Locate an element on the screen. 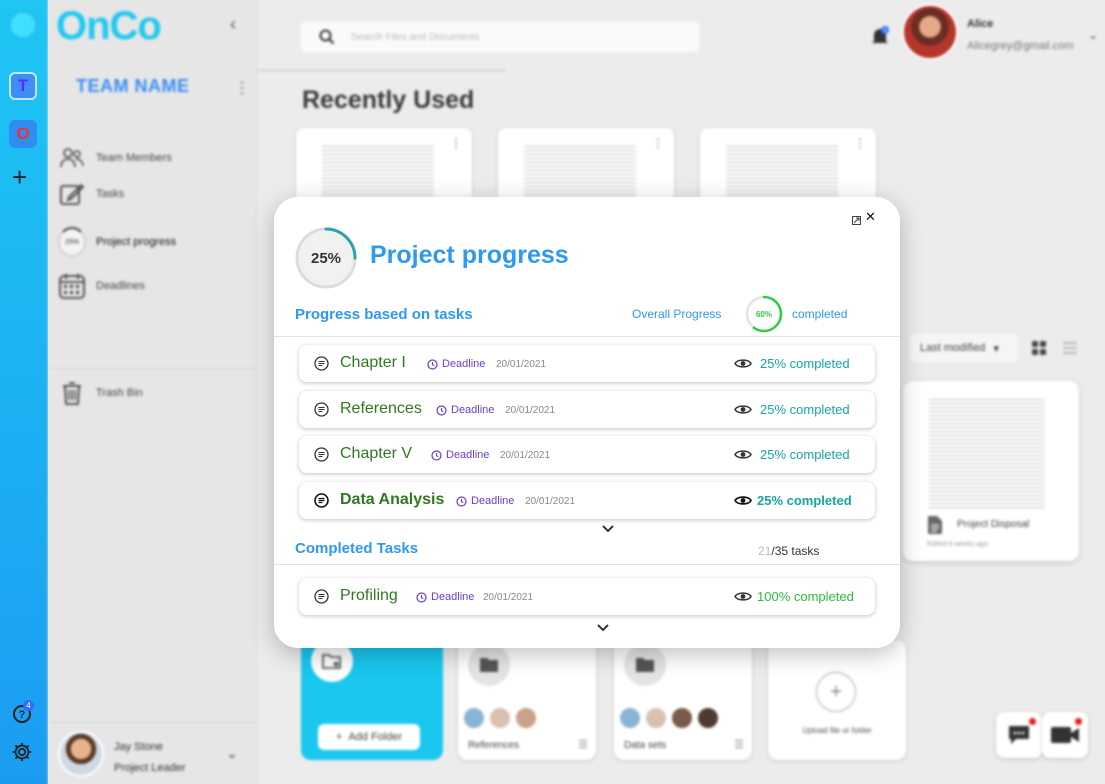 This screenshot has height=784, width=1105. plus-icon: + is located at coordinates (339, 737).